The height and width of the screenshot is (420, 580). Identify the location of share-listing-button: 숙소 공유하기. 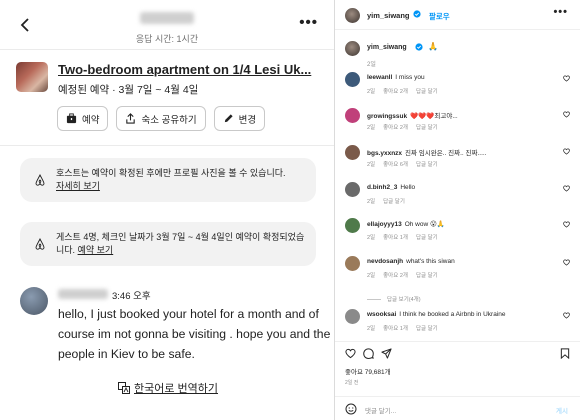
(161, 118).